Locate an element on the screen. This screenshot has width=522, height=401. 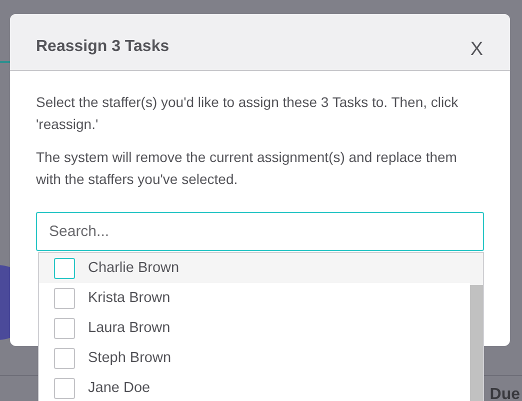
instruction-text: Select the staffer(s) you'd like to assign these 3 Tasks to. Then, click 'reassign.' is located at coordinates (248, 113).